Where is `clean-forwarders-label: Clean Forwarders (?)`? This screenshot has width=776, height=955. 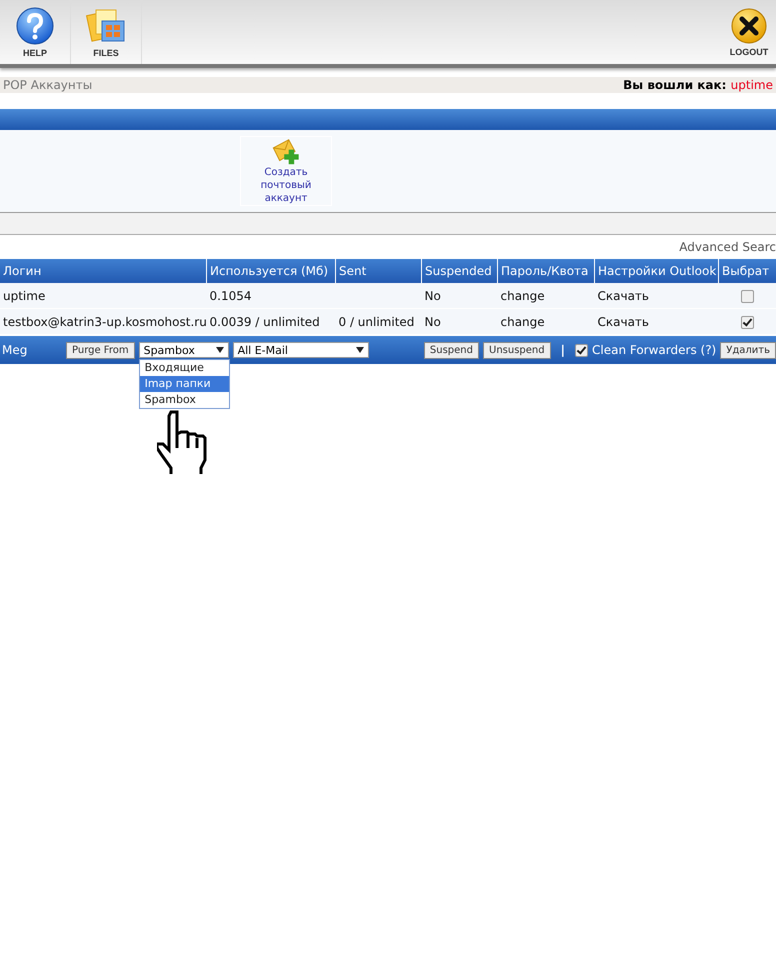 clean-forwarders-label: Clean Forwarders (?) is located at coordinates (654, 350).